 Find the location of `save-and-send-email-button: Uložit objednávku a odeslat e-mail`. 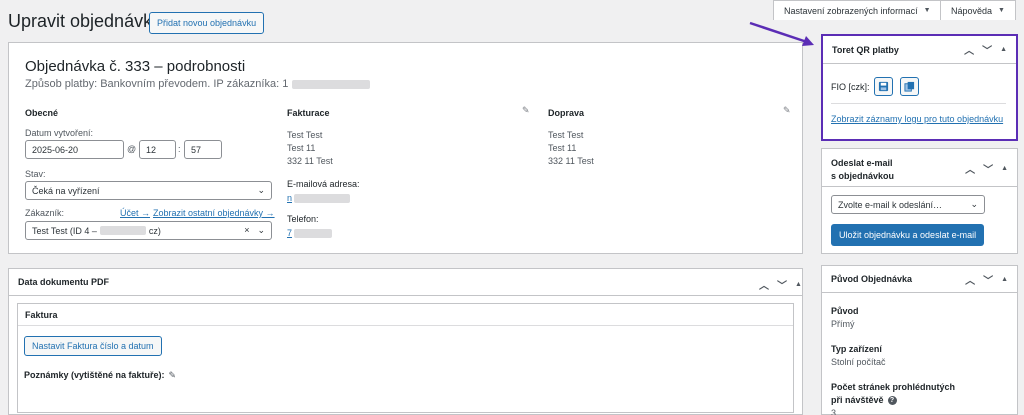

save-and-send-email-button: Uložit objednávku a odeslat e-mail is located at coordinates (908, 235).